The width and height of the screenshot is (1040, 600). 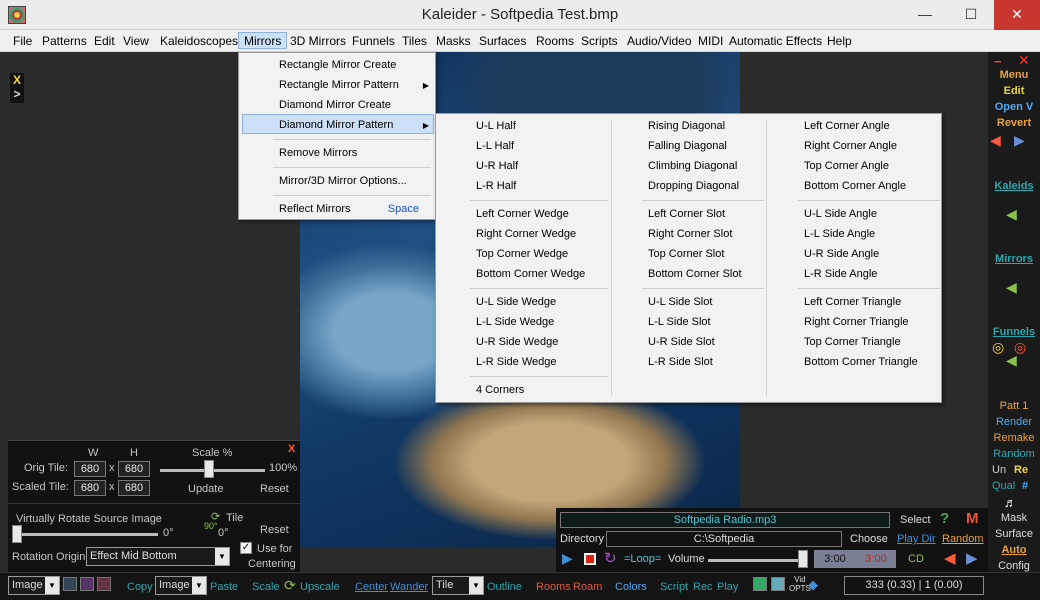 What do you see at coordinates (1014, 534) in the screenshot?
I see `surface-button: Surface` at bounding box center [1014, 534].